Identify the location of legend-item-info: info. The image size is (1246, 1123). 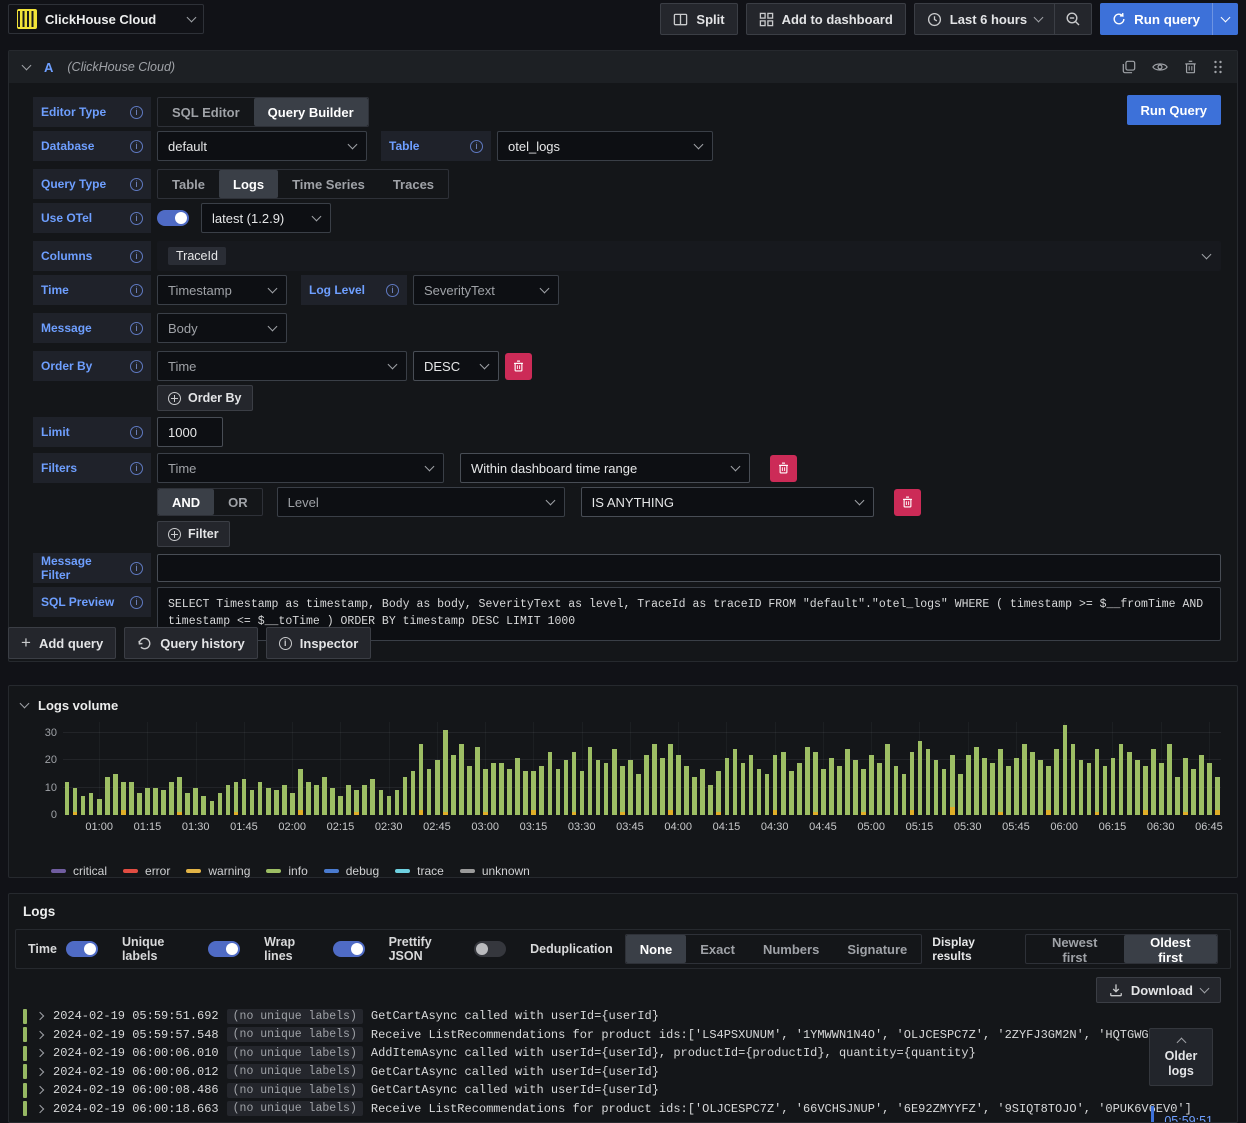
(287, 871).